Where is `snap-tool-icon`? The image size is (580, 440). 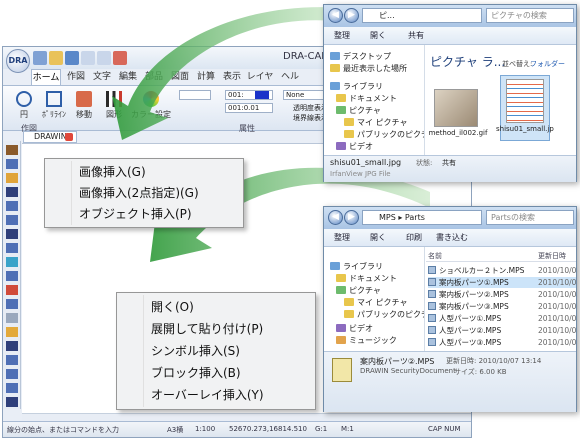 snap-tool-icon is located at coordinates (12, 360).